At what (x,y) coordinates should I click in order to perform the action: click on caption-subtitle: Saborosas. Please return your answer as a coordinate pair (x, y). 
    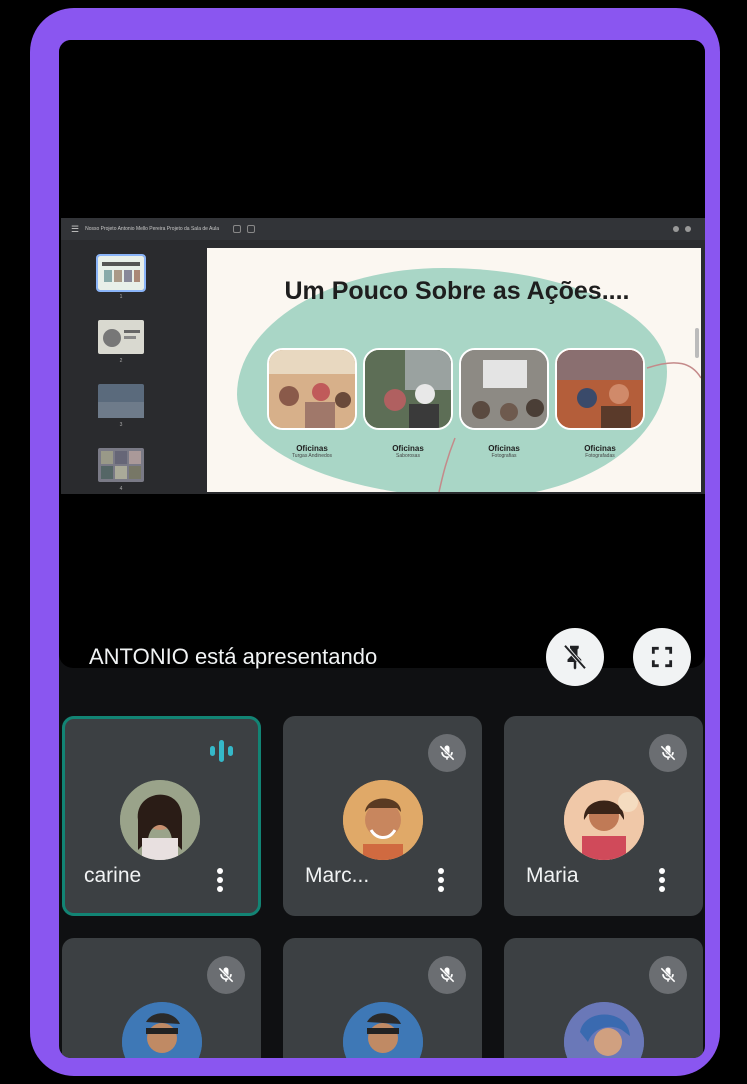
    Looking at the image, I should click on (408, 456).